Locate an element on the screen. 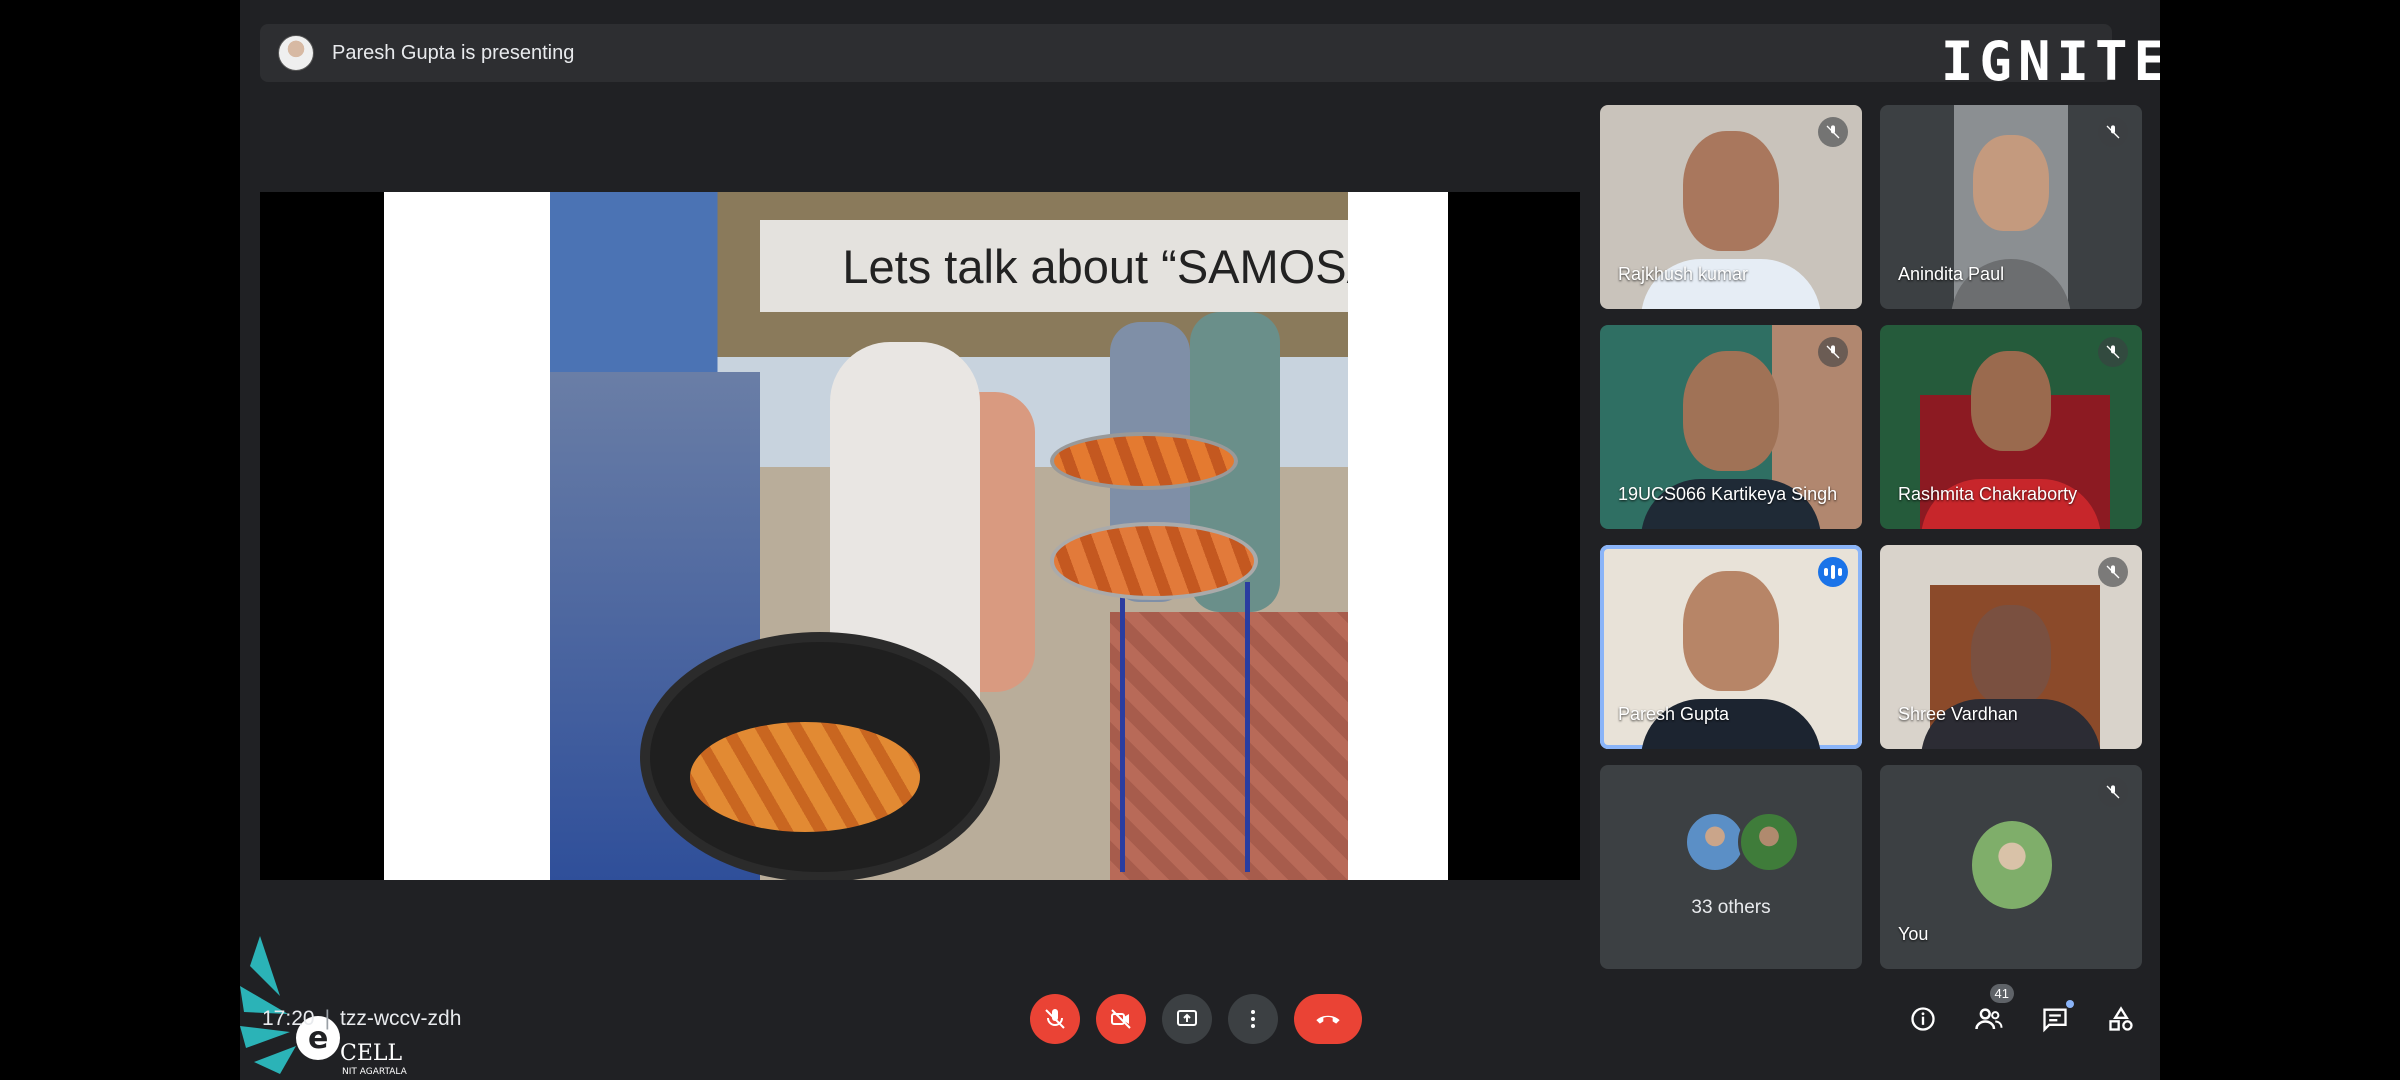  call-controls is located at coordinates (1196, 1019).